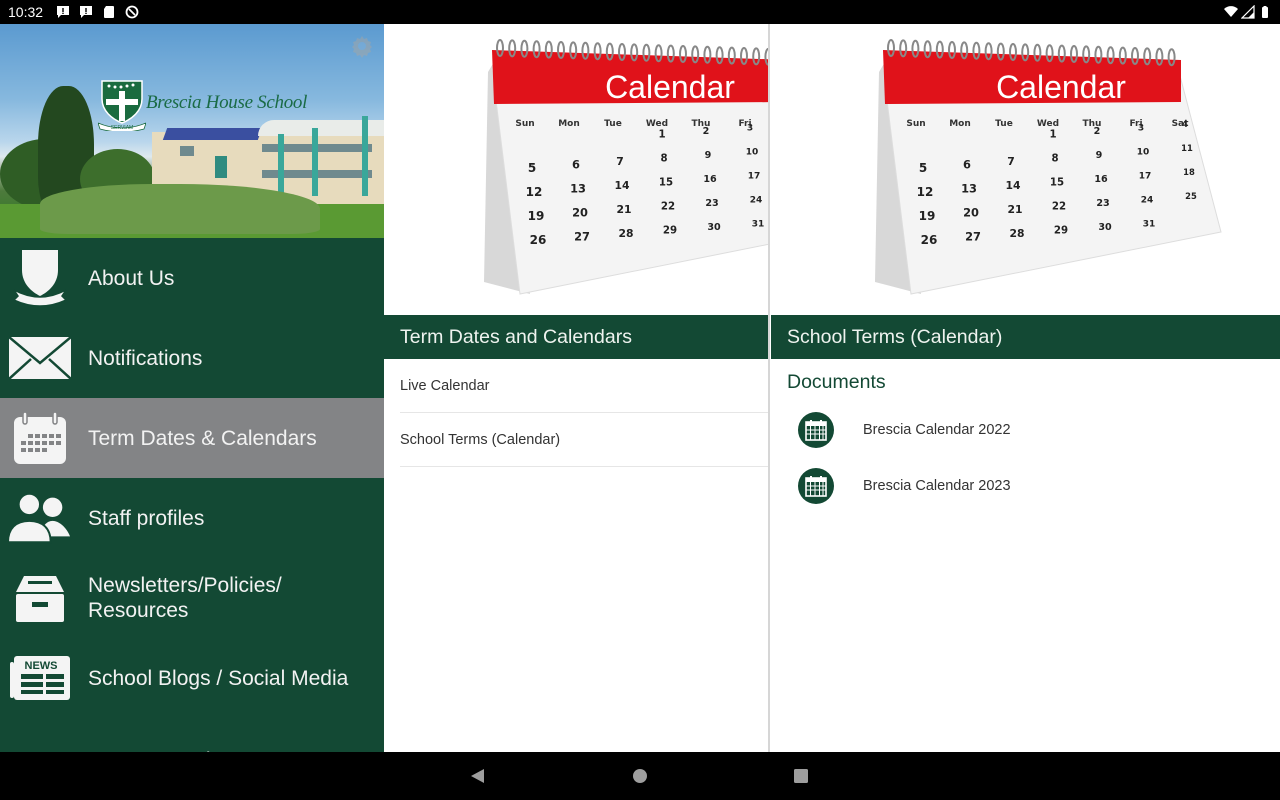  Describe the element at coordinates (584, 440) in the screenshot. I see `list-item-school-terms: School Terms (Calendar)` at that location.